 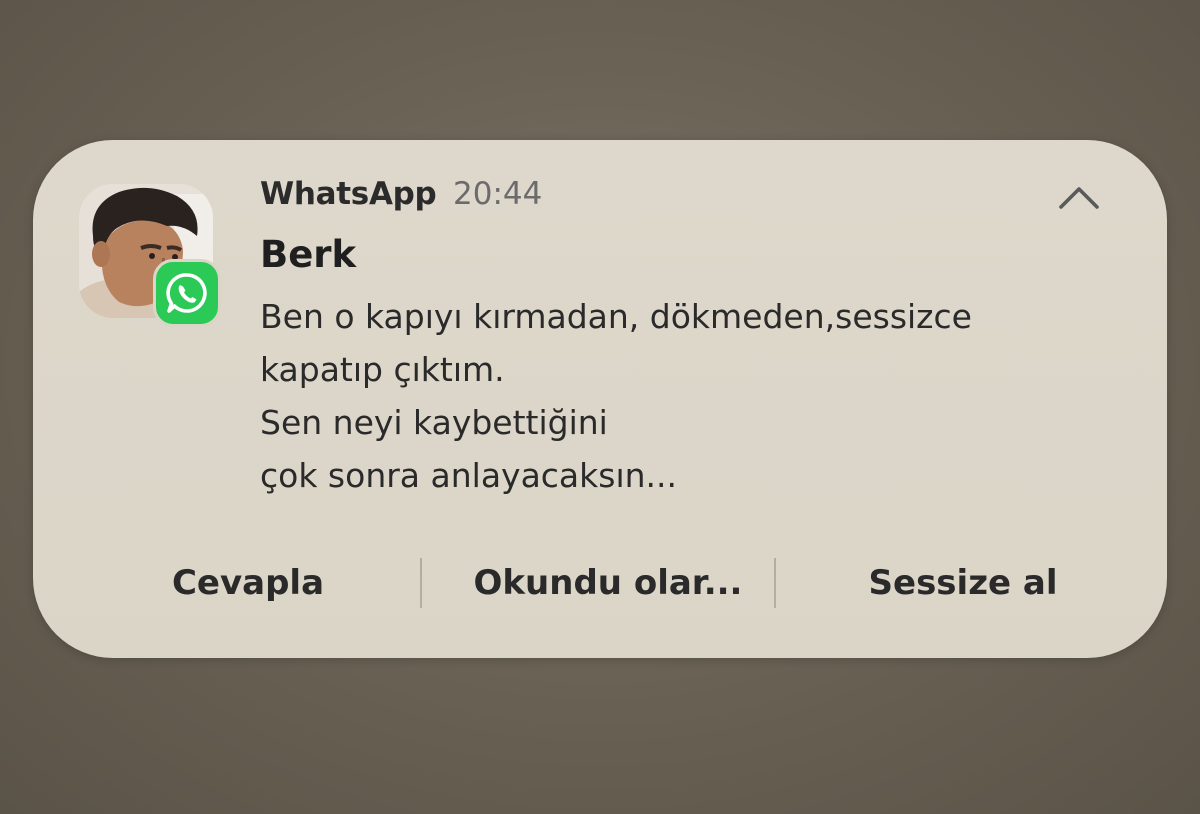 What do you see at coordinates (348, 194) in the screenshot?
I see `app-name: WhatsApp` at bounding box center [348, 194].